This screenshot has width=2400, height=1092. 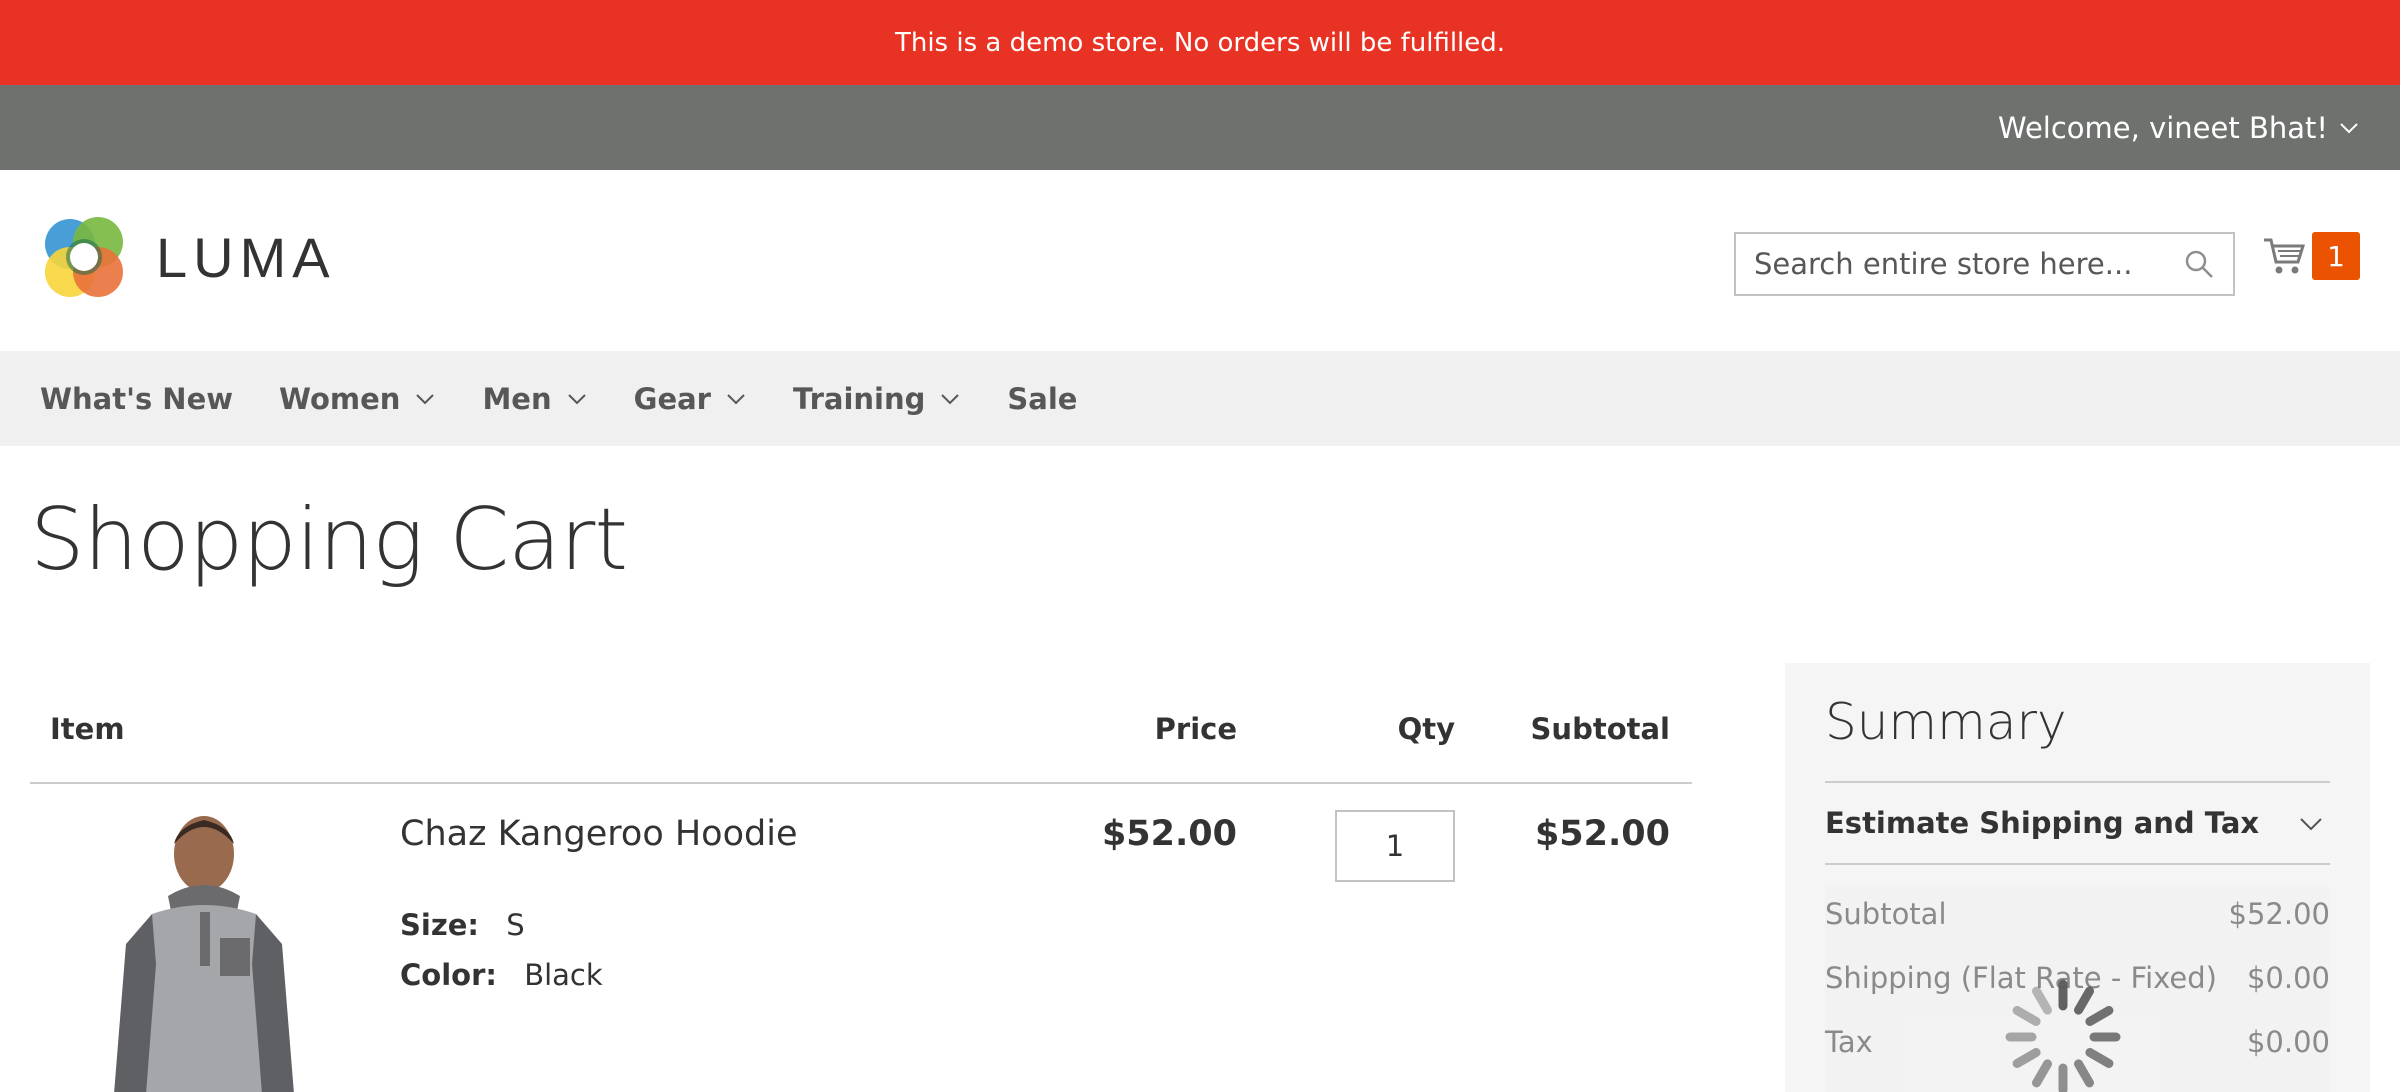 What do you see at coordinates (1886, 914) in the screenshot?
I see `totals-label: Subtotal` at bounding box center [1886, 914].